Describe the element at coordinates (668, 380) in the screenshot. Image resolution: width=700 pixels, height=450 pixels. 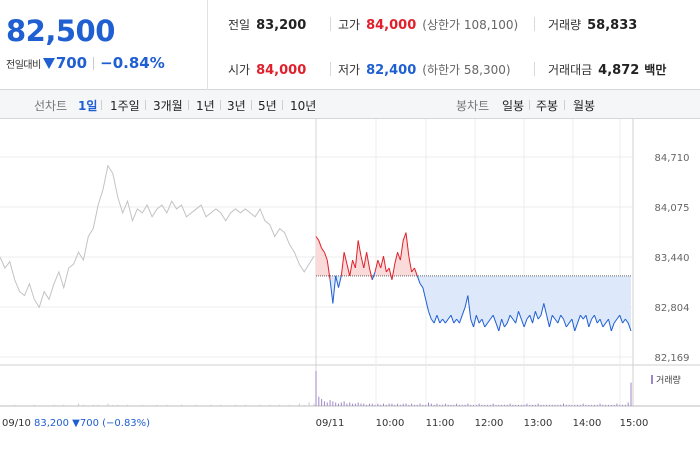
I see `volume-legend-label: 거래량` at that location.